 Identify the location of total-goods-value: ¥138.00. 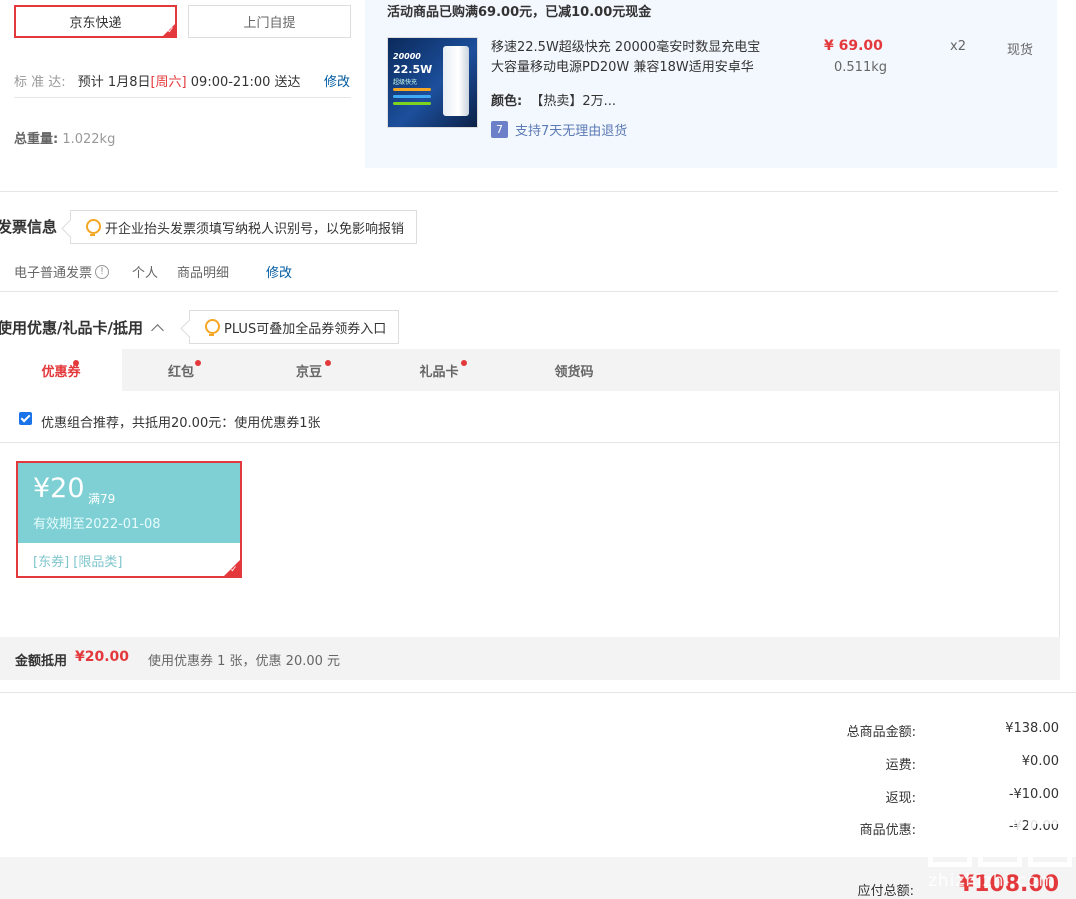
(1032, 728).